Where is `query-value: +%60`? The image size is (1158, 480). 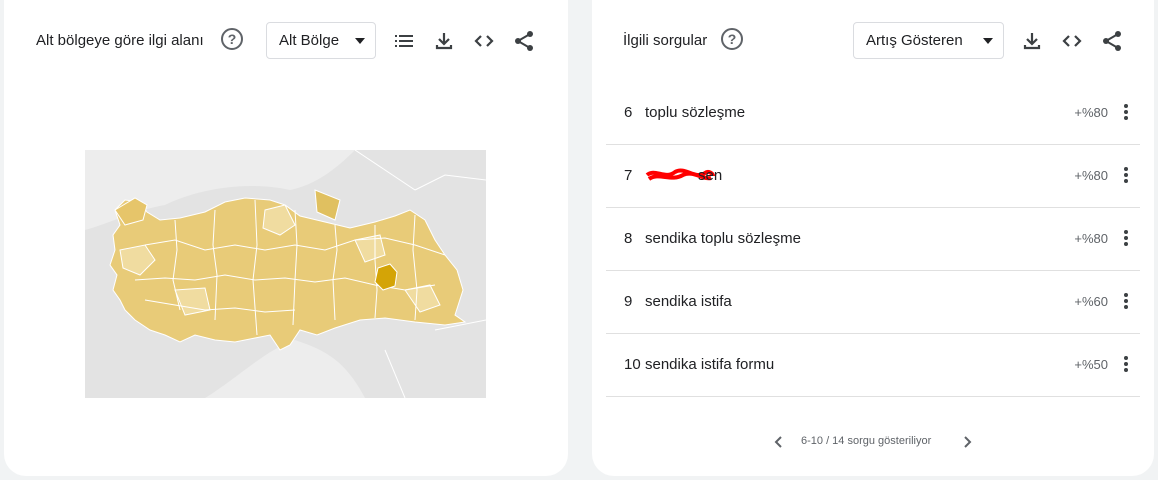
query-value: +%60 is located at coordinates (1091, 301).